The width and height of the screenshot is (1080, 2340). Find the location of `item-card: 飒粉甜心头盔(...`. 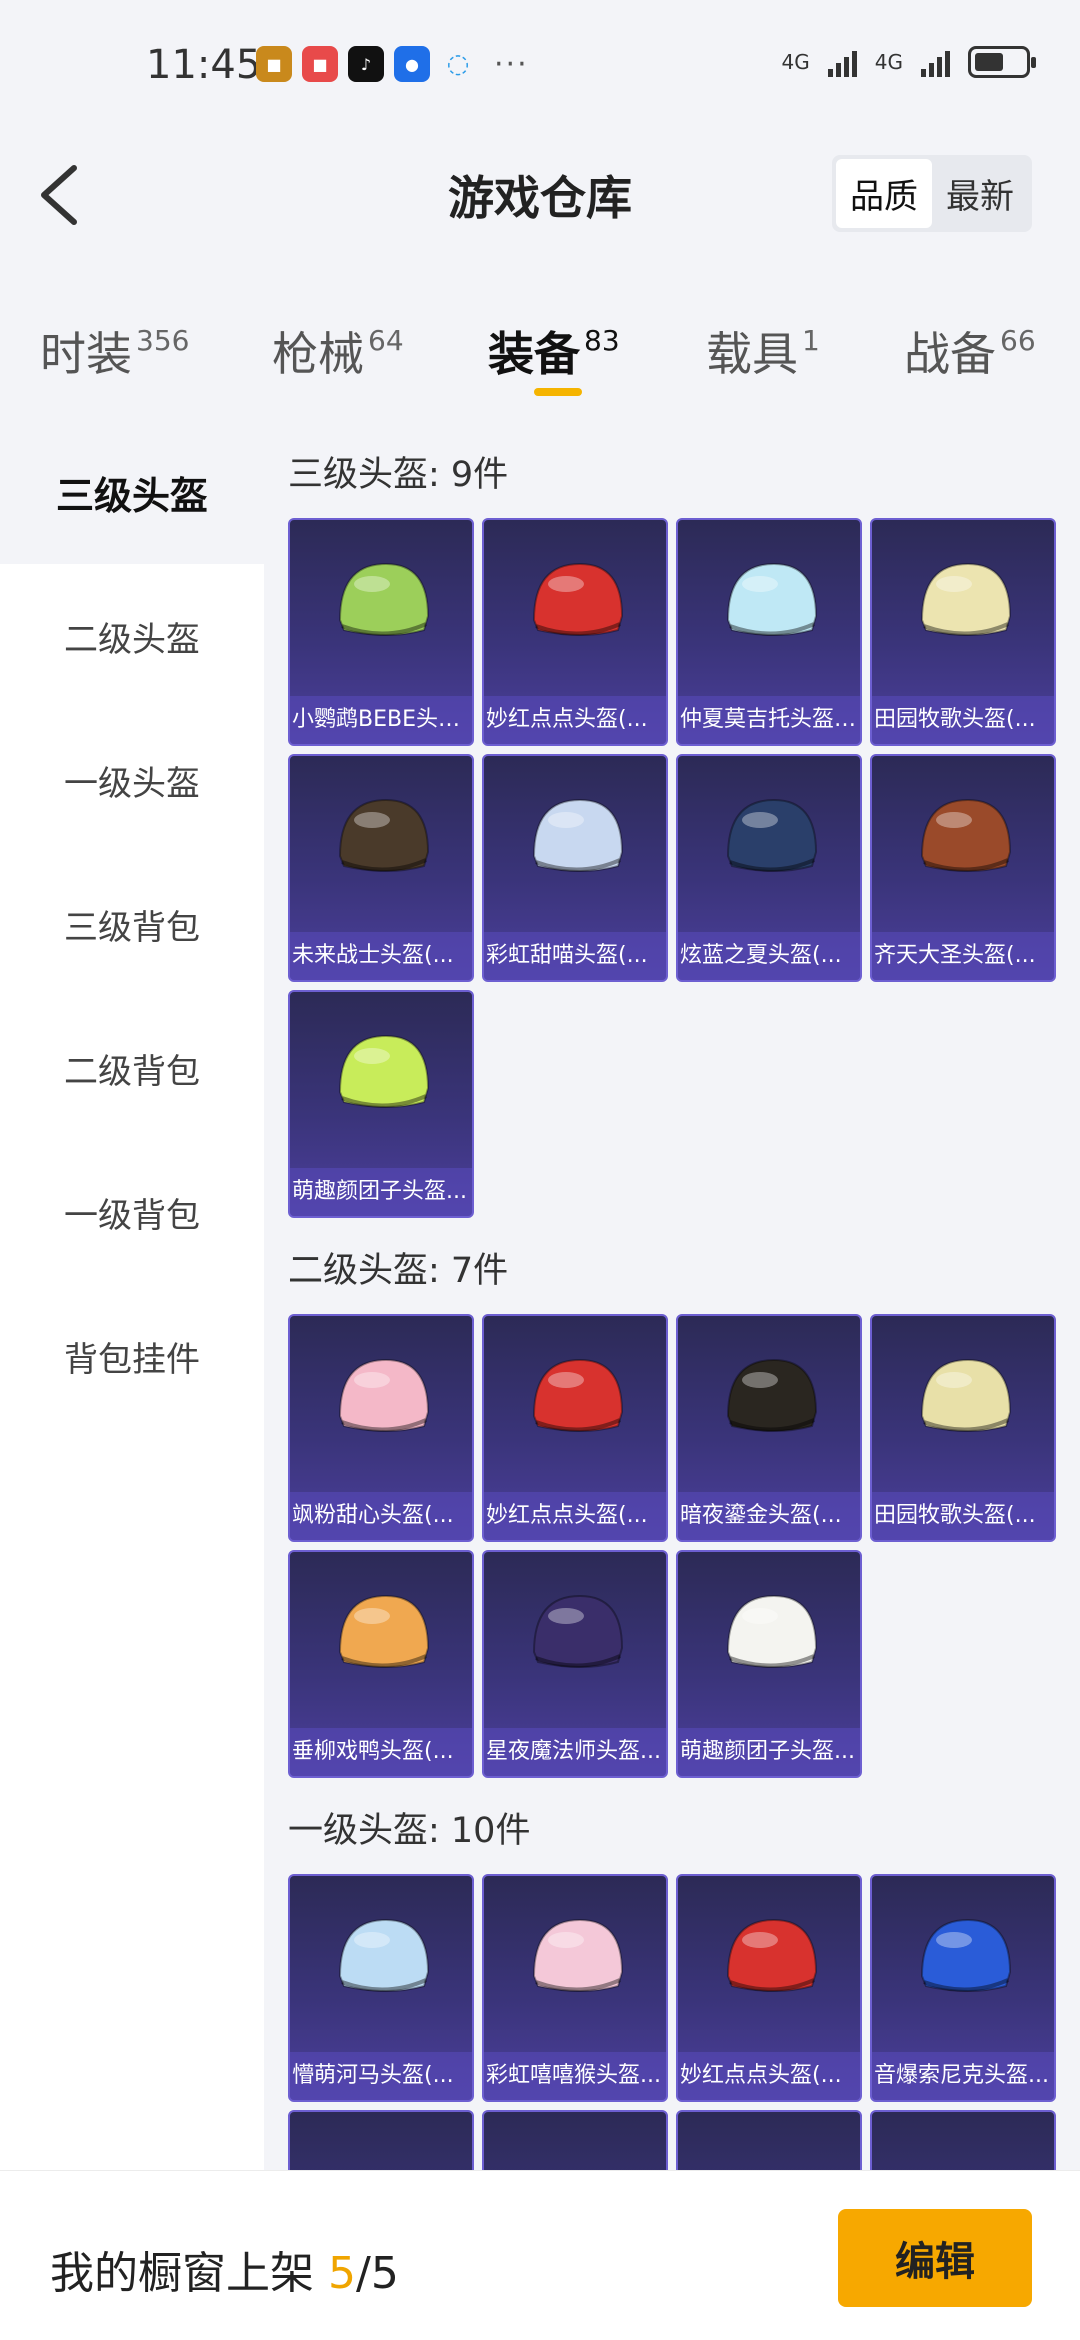

item-card: 飒粉甜心头盔(... is located at coordinates (381, 1428).